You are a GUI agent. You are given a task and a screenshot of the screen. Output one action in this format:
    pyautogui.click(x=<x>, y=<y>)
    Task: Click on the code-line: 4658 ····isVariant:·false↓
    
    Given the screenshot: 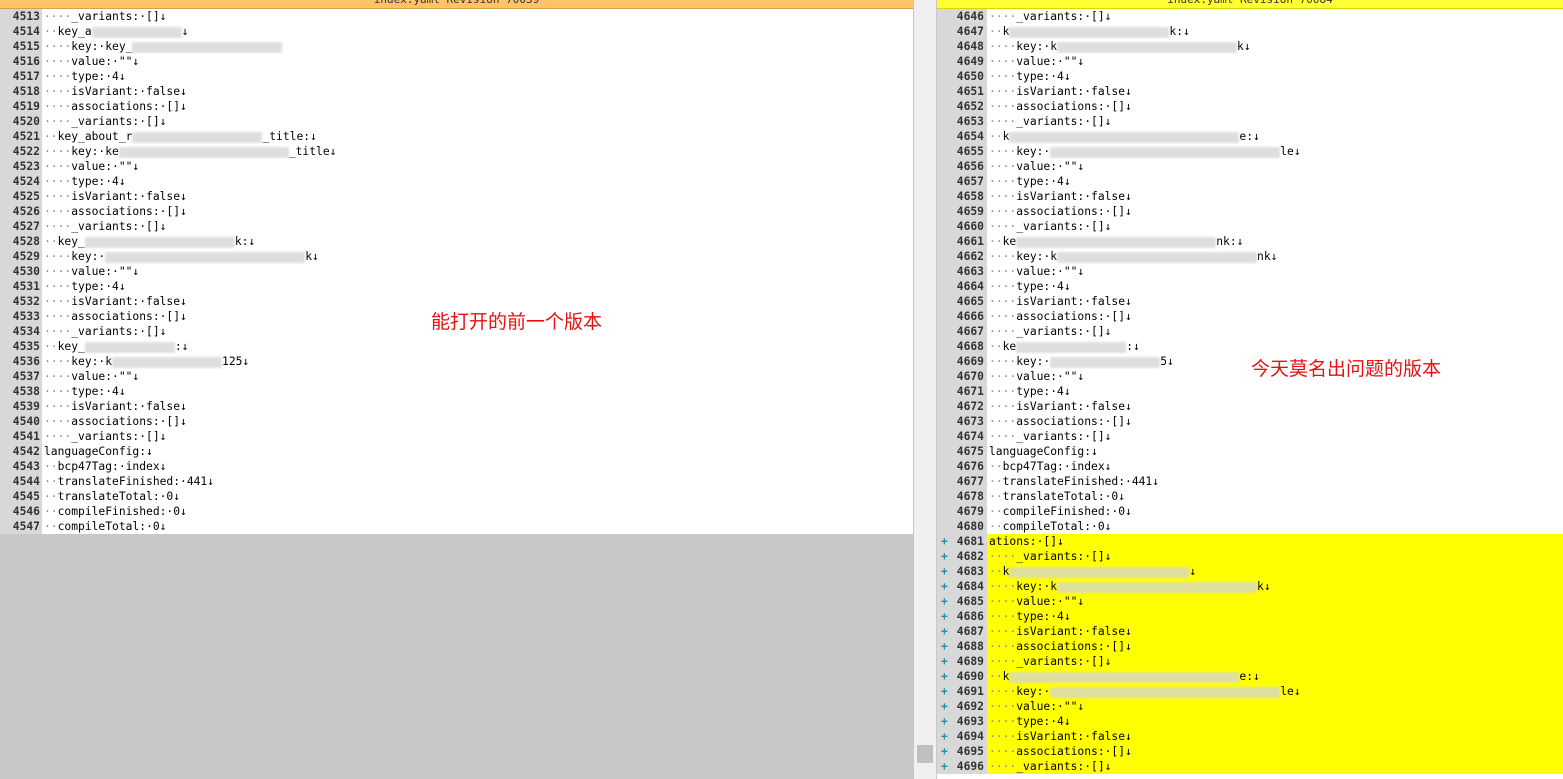 What is the action you would take?
    pyautogui.click(x=1250, y=196)
    